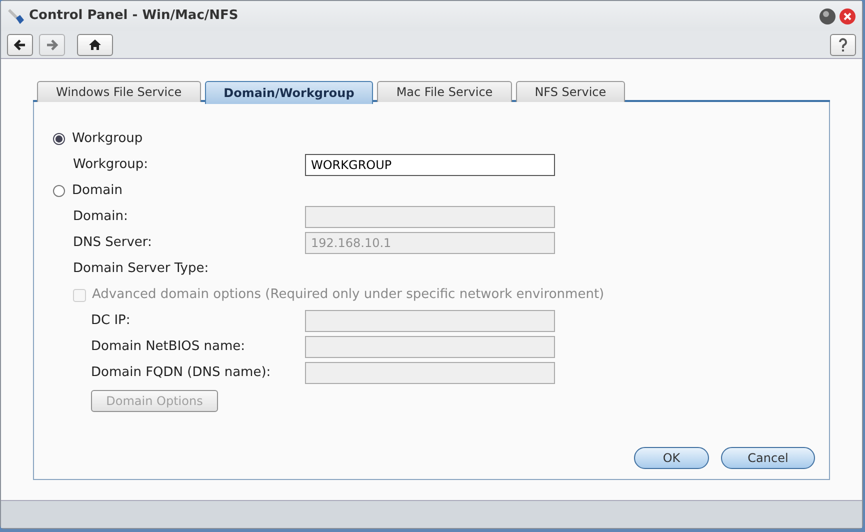  Describe the element at coordinates (133, 16) in the screenshot. I see `window-title: Control Panel - Win/Mac/NFS` at that location.